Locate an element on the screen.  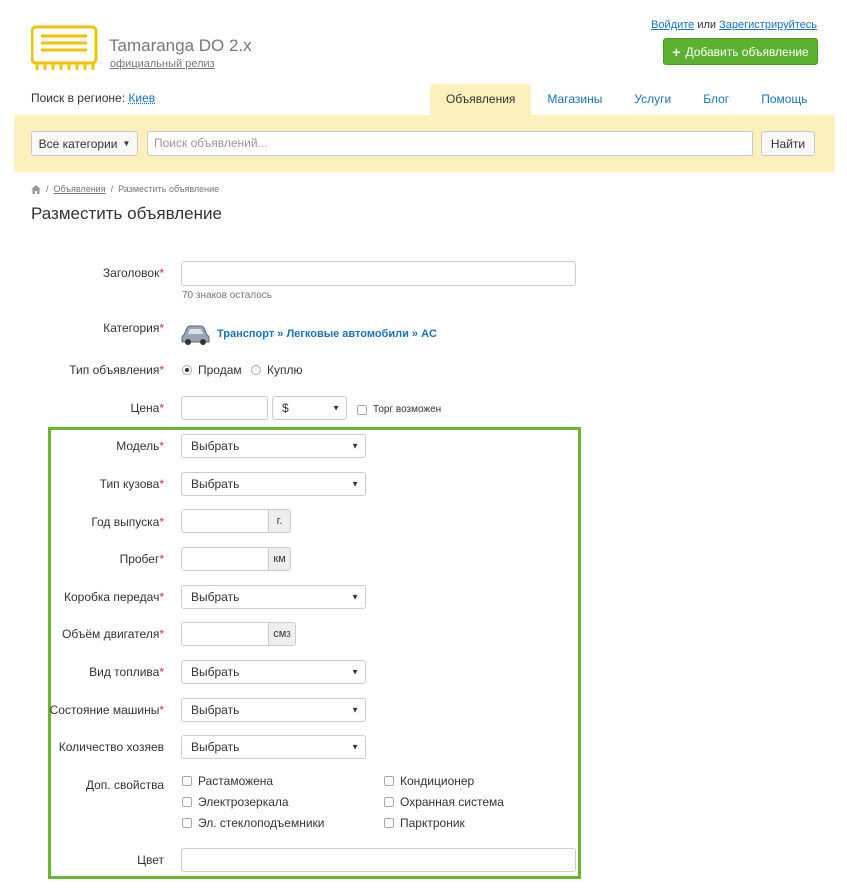
tab-listings: Объявления is located at coordinates (481, 99).